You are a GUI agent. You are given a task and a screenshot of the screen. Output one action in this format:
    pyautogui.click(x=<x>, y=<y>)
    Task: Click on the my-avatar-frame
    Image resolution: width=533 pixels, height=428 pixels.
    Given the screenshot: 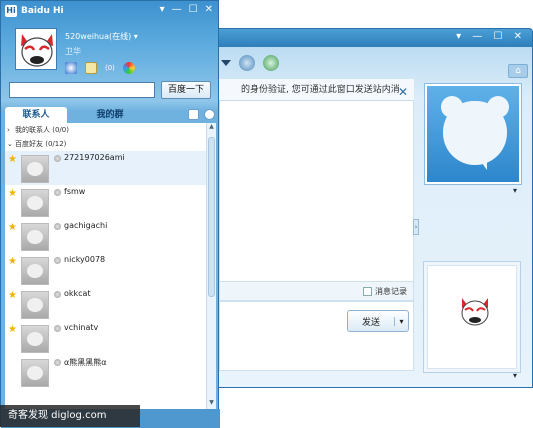 What is the action you would take?
    pyautogui.click(x=472, y=317)
    